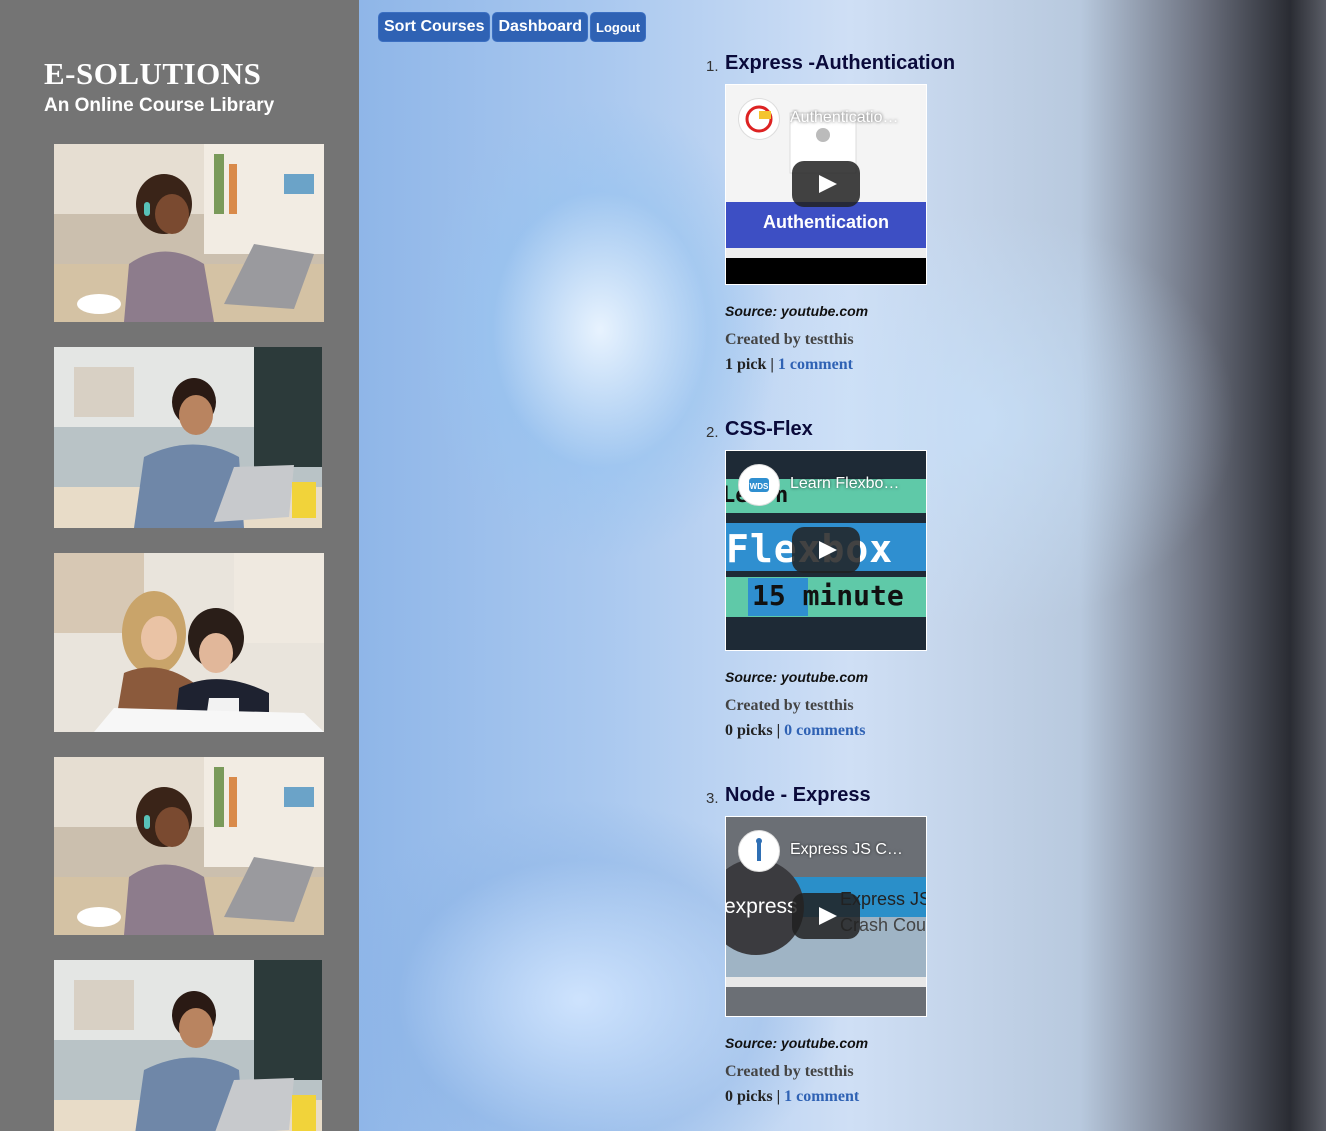 The height and width of the screenshot is (1131, 1326). I want to click on video-caption: Authentication, so click(826, 222).